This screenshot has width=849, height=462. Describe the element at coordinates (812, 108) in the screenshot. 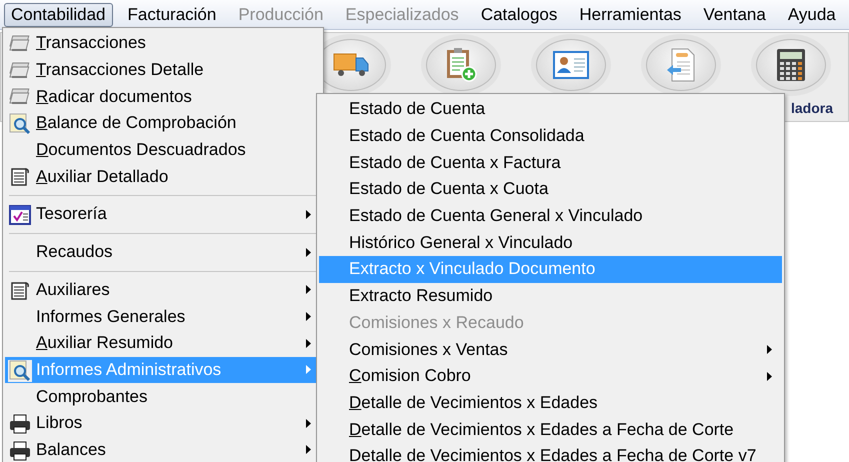

I see `toolbar-caption: ladora` at that location.